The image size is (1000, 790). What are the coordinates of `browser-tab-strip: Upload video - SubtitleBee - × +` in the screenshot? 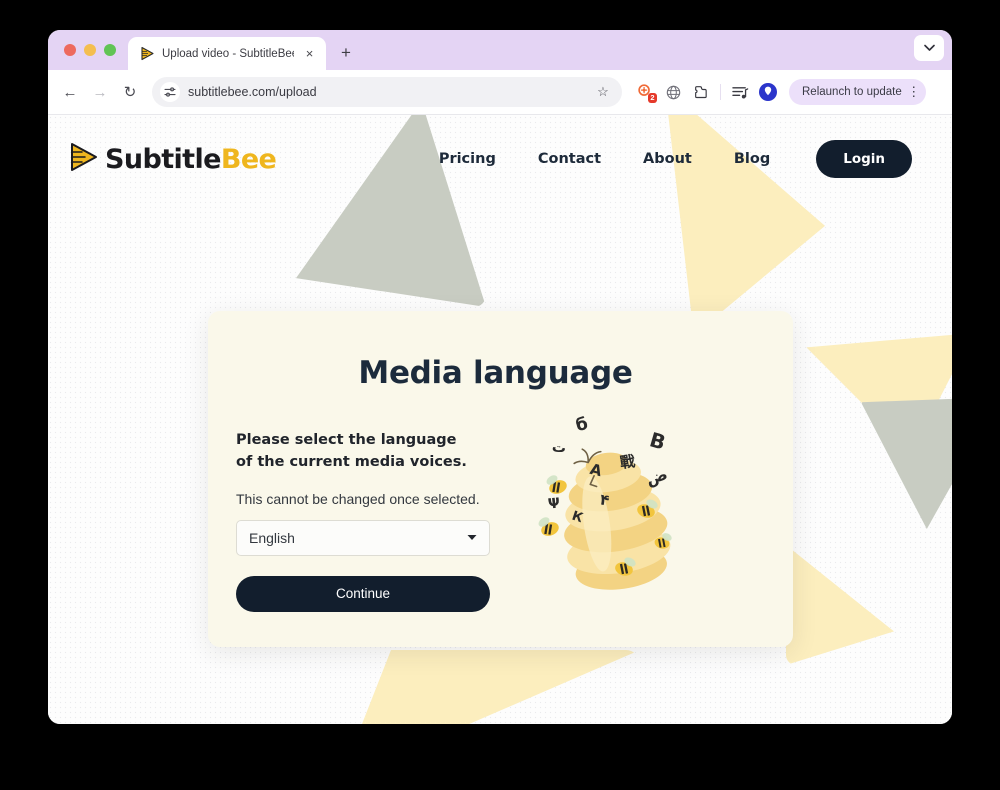 It's located at (500, 50).